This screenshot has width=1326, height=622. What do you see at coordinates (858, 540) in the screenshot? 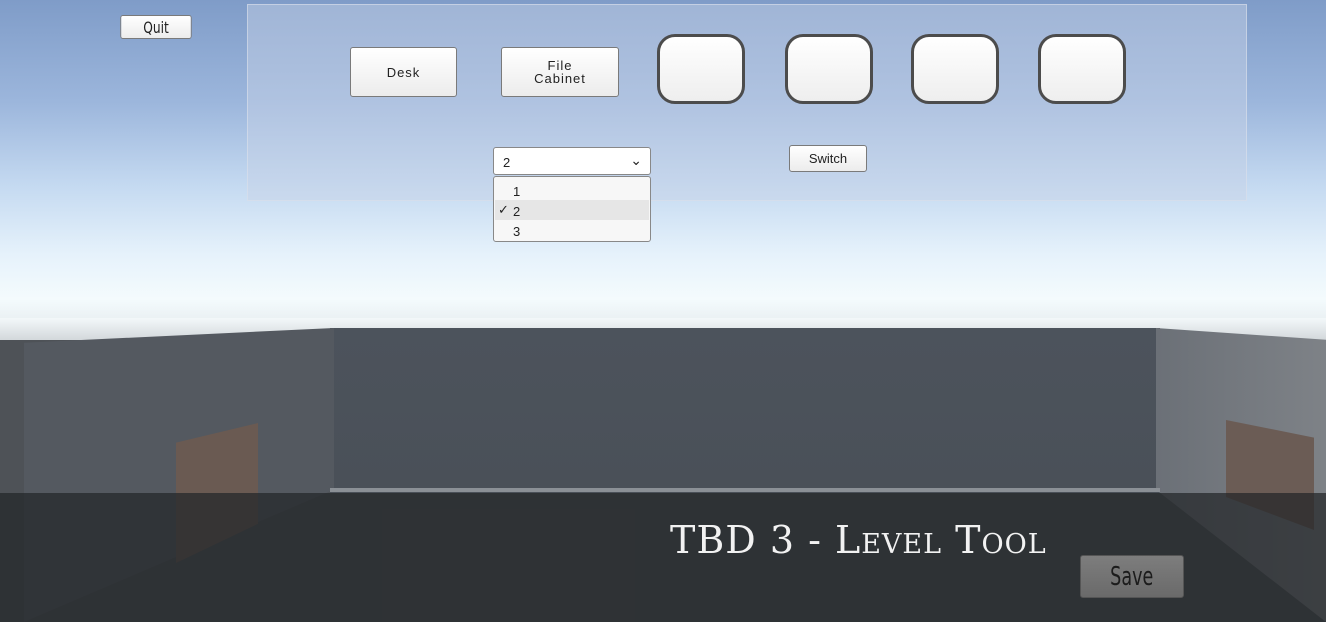
I see `page-title: TBD 3 - Level Tool` at bounding box center [858, 540].